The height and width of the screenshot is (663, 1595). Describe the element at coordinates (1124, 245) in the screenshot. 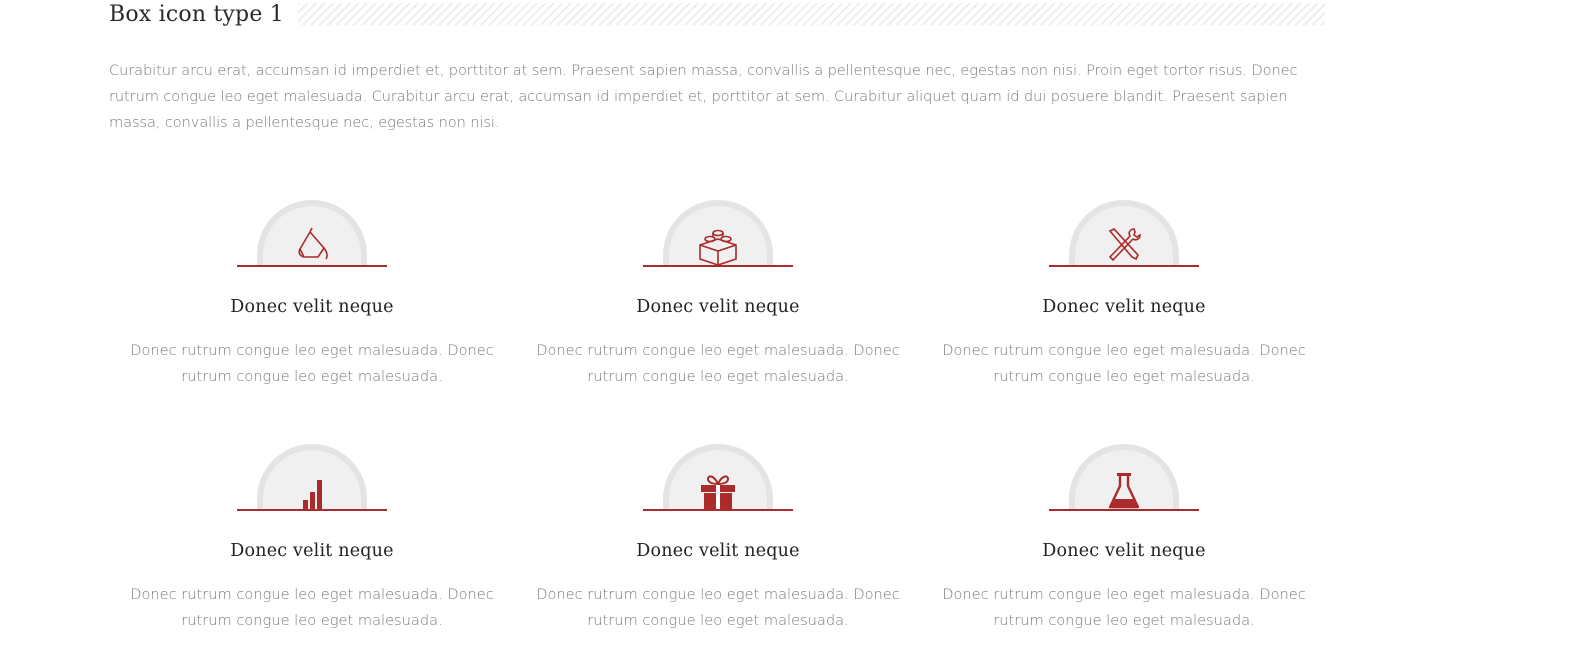

I see `tools-icon` at that location.